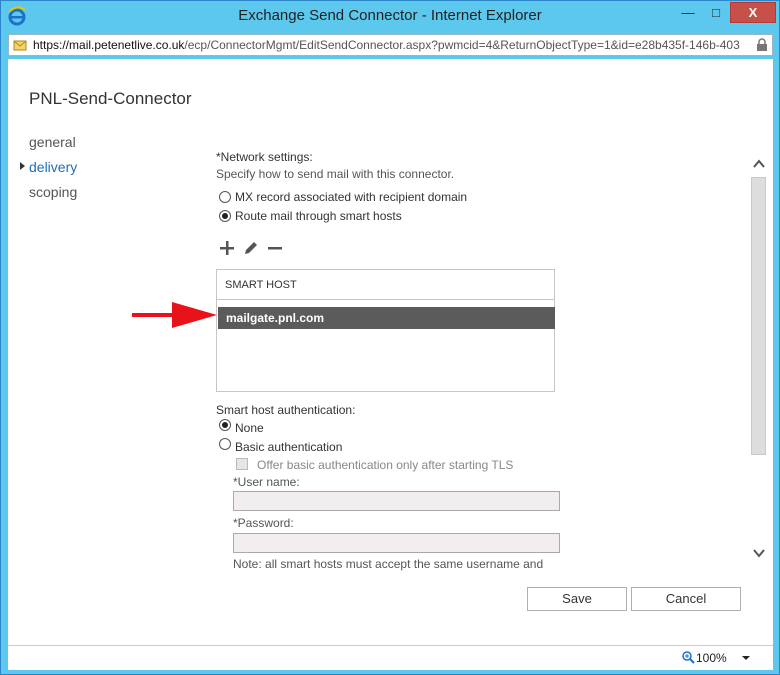  Describe the element at coordinates (686, 599) in the screenshot. I see `cancel-button: Cancel` at that location.